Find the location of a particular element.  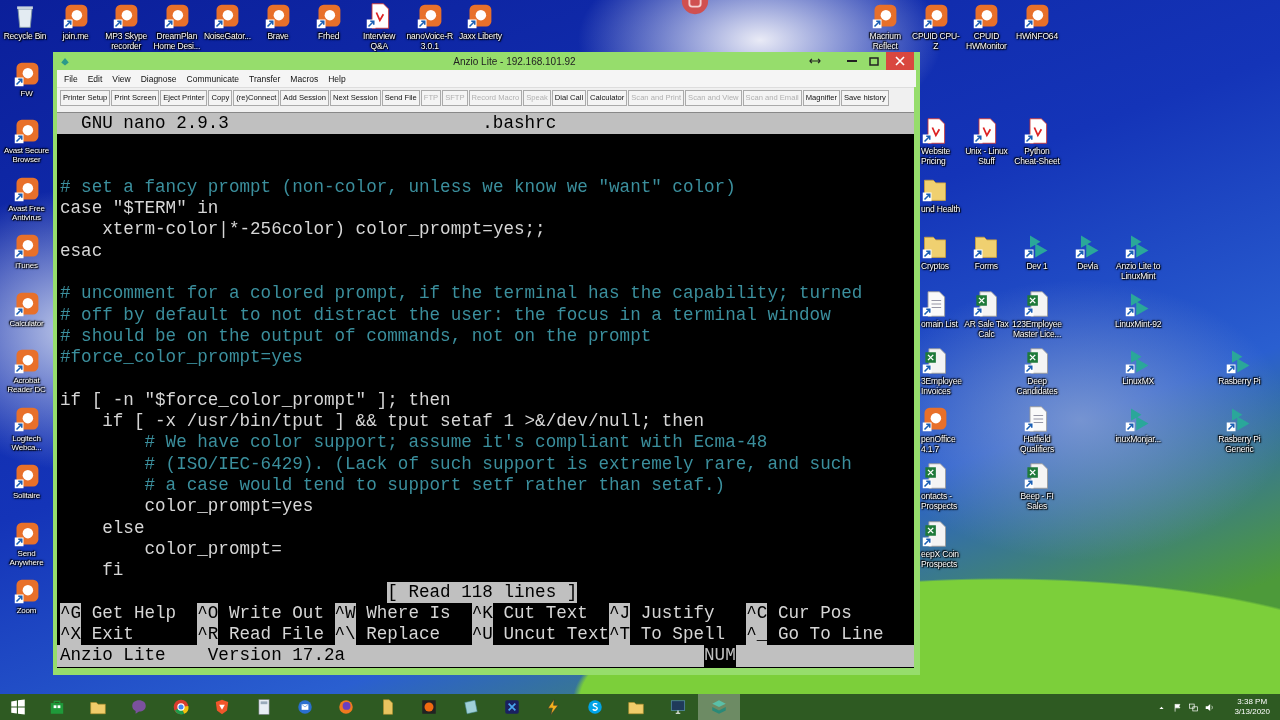

shortcut-key: ^O is located at coordinates (208, 613).